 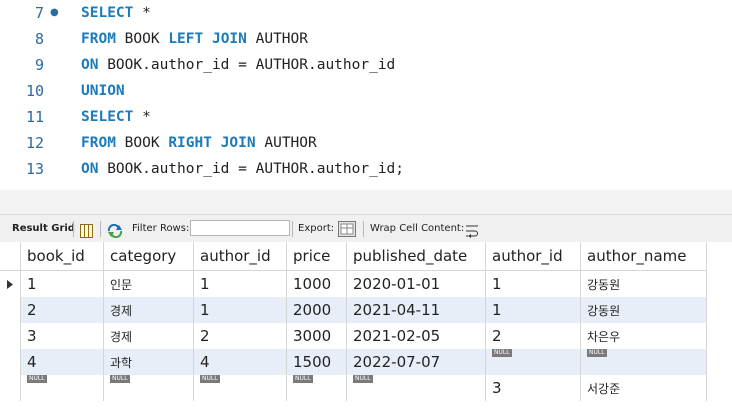 What do you see at coordinates (43, 229) in the screenshot?
I see `result-grid-tab: Result Grid` at bounding box center [43, 229].